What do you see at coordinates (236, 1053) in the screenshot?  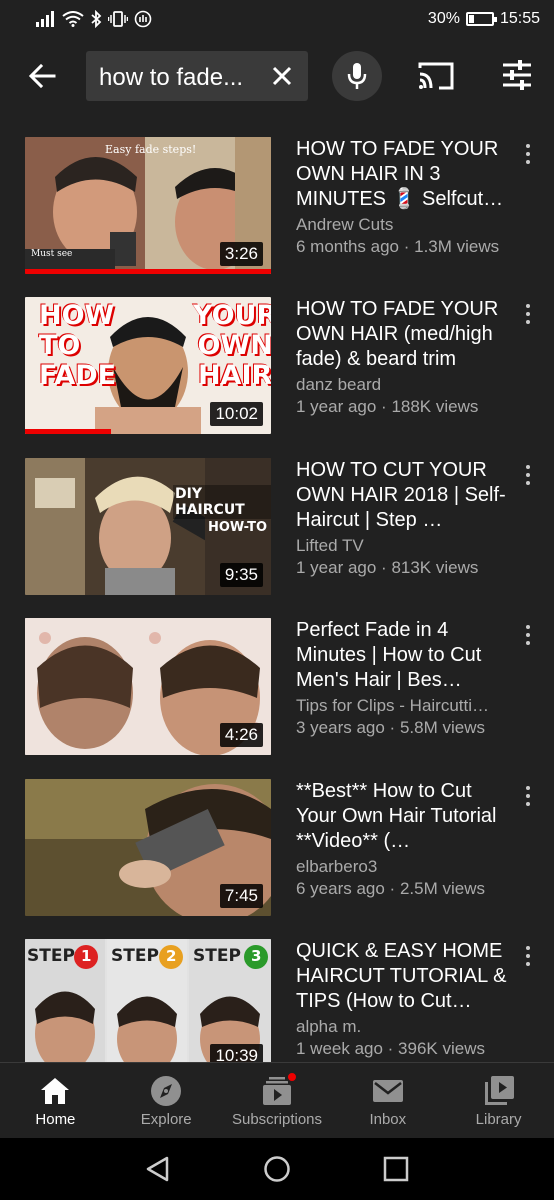 I see `video-duration: 10:39` at bounding box center [236, 1053].